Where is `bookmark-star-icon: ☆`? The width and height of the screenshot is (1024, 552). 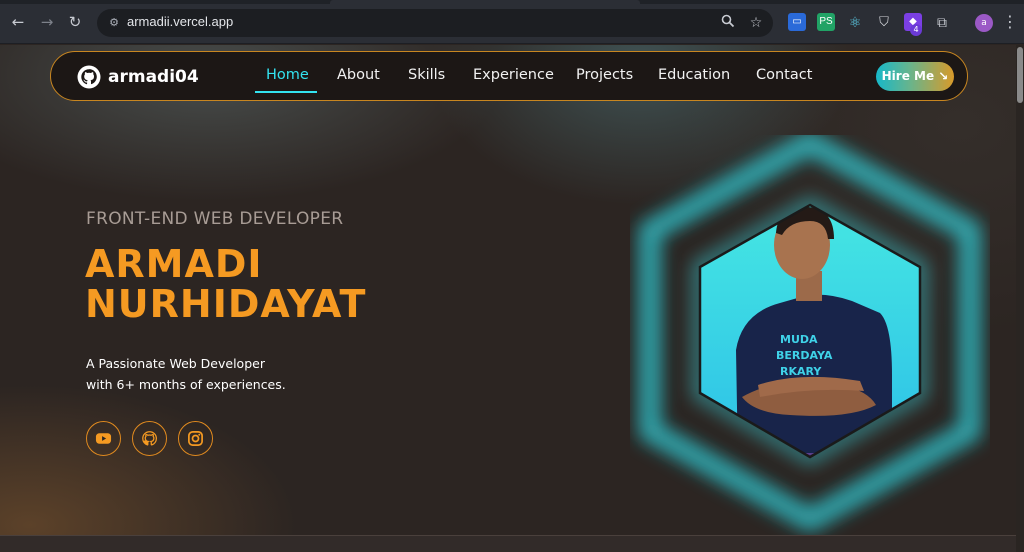 bookmark-star-icon: ☆ is located at coordinates (756, 23).